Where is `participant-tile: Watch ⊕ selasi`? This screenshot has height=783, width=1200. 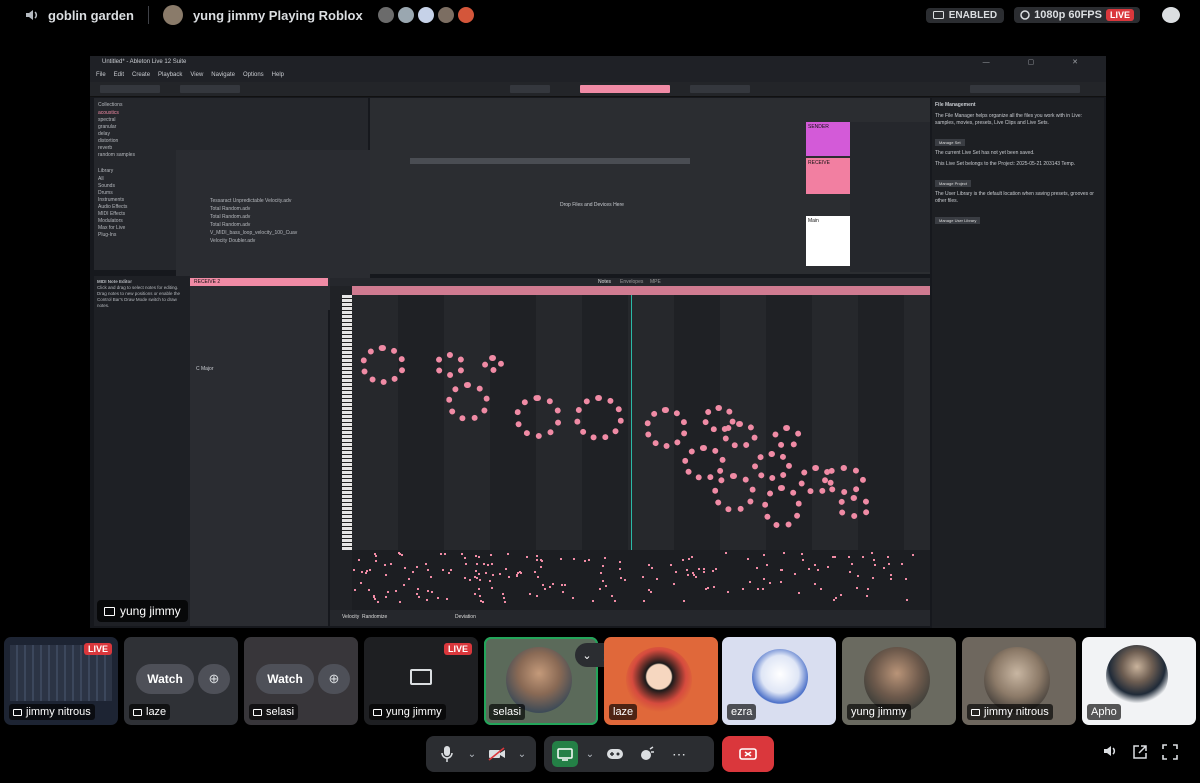 participant-tile: Watch ⊕ selasi is located at coordinates (301, 681).